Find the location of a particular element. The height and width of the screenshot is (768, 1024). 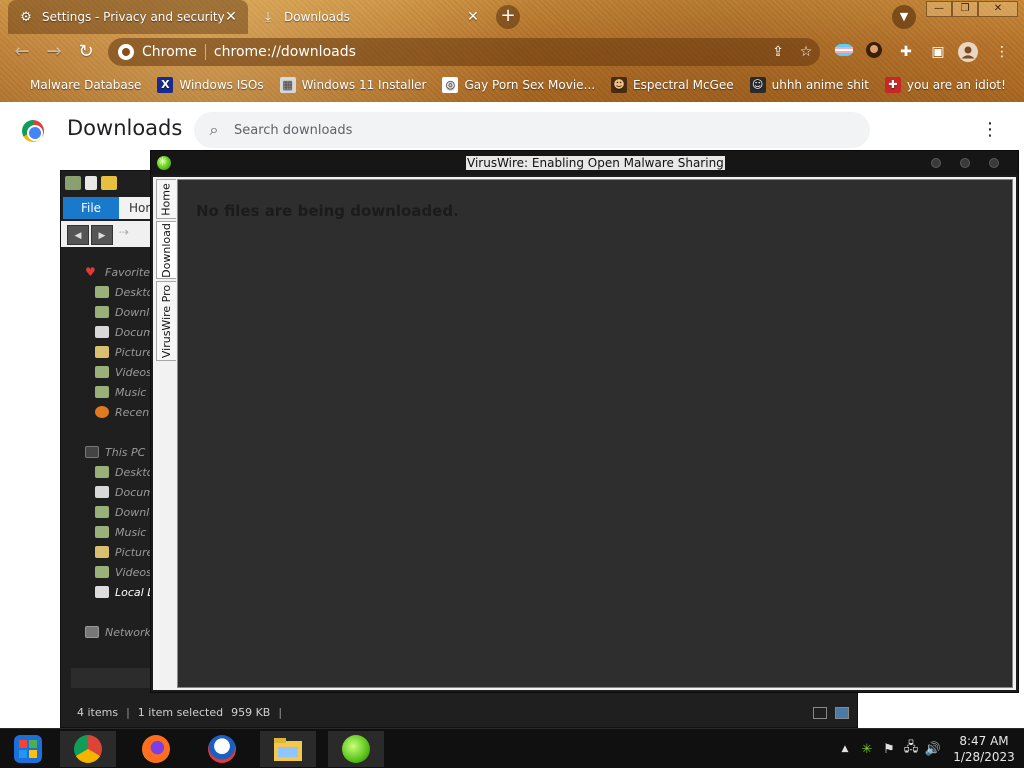

nav-fav-music: Music is located at coordinates (120, 392).